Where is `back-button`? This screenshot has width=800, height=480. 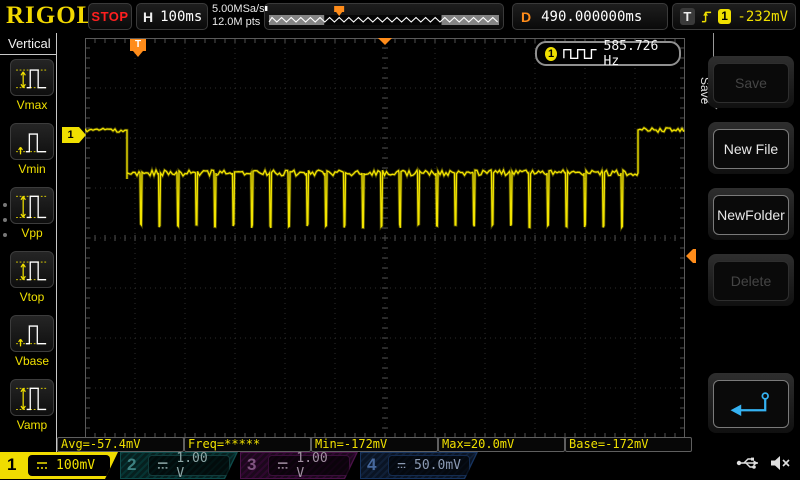
back-button is located at coordinates (751, 403).